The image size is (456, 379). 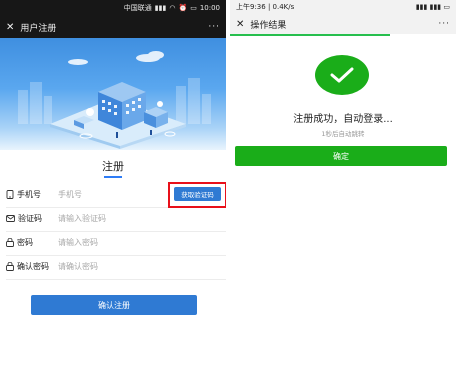 I want to click on code-field-row: 验证码 请输入验证码, so click(x=113, y=218).